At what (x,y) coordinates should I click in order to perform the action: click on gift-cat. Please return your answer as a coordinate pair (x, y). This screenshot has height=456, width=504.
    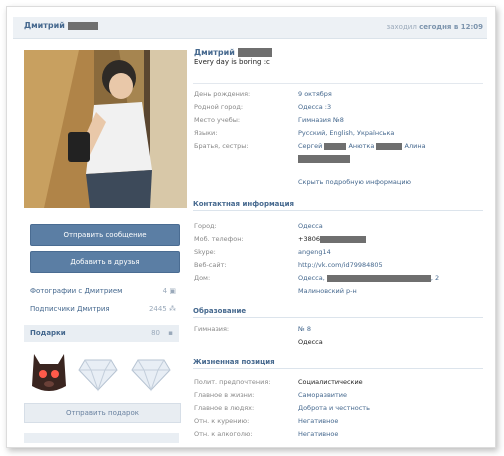
    Looking at the image, I should click on (49, 371).